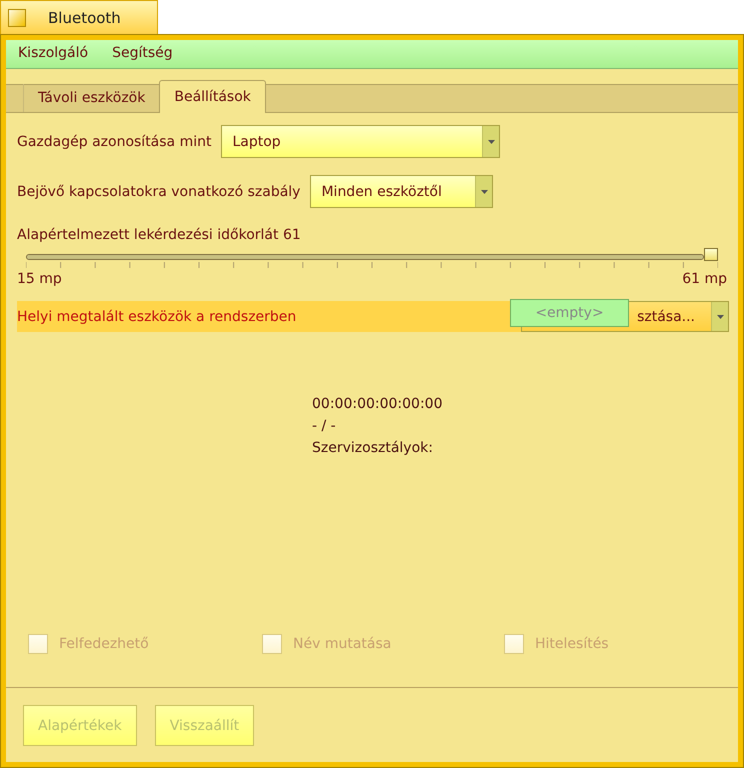 The height and width of the screenshot is (768, 744). What do you see at coordinates (324, 426) in the screenshot?
I see `info-text: - / -` at bounding box center [324, 426].